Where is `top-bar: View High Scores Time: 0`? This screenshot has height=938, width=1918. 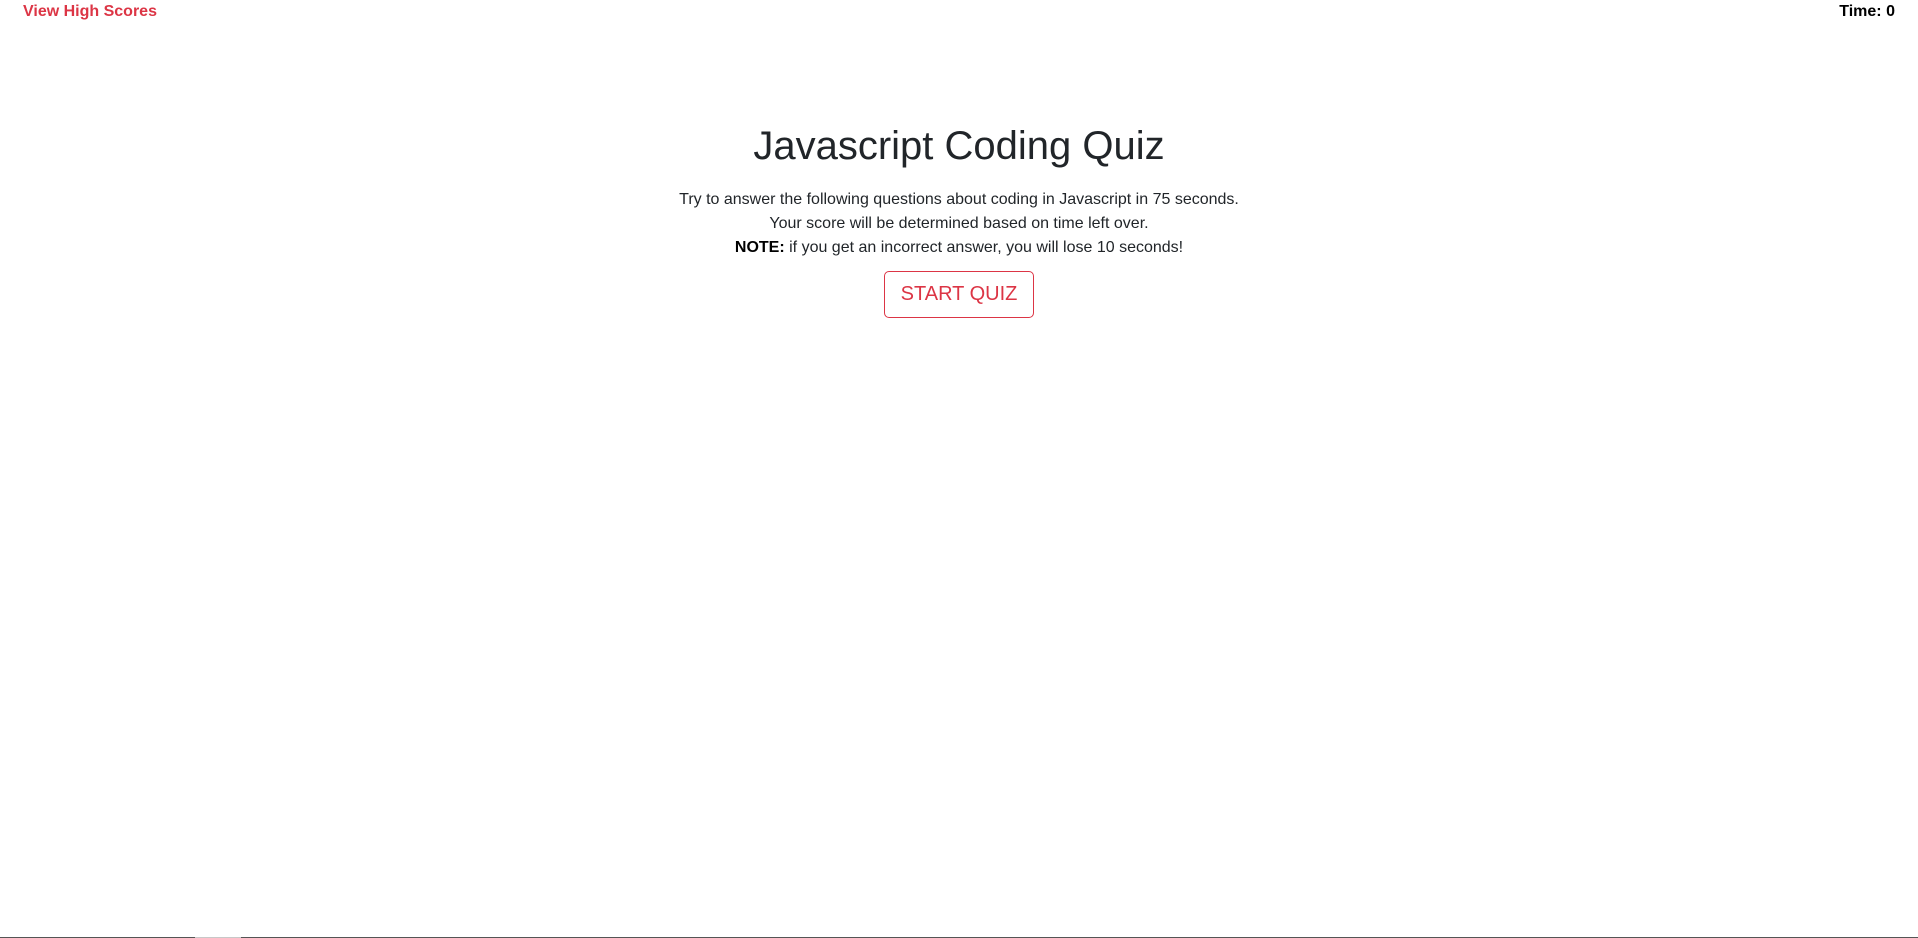
top-bar: View High Scores Time: 0 is located at coordinates (959, 15).